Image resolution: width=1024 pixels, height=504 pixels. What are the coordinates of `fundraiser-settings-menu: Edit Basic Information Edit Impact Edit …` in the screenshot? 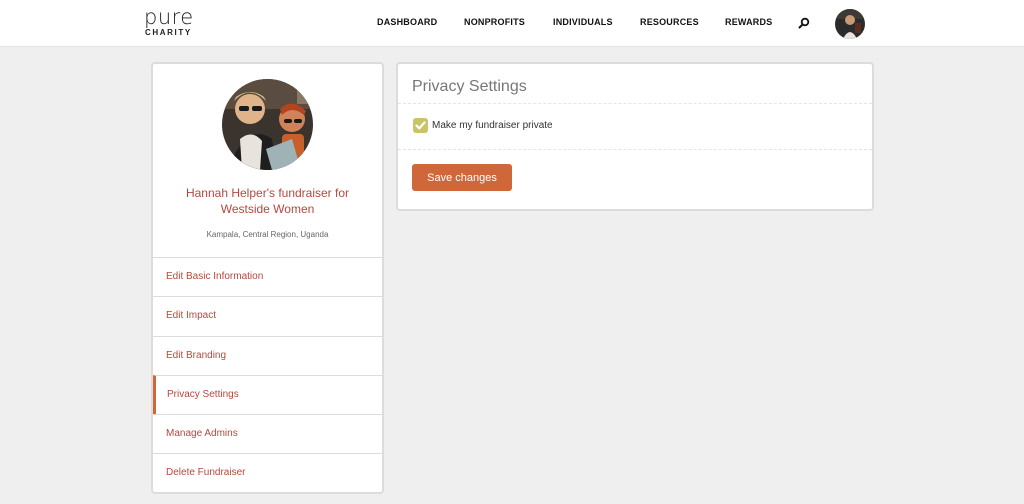 It's located at (267, 374).